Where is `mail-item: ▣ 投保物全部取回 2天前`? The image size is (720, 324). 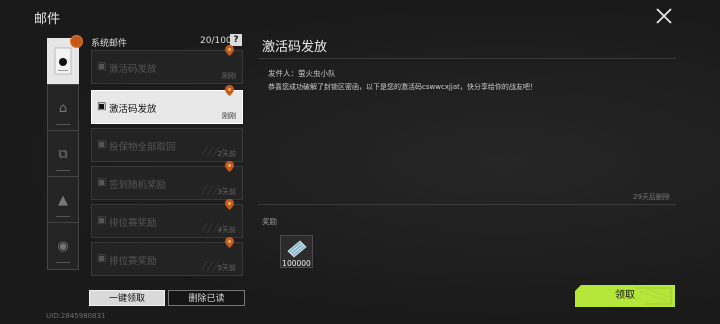 mail-item: ▣ 投保物全部取回 2天前 is located at coordinates (167, 145).